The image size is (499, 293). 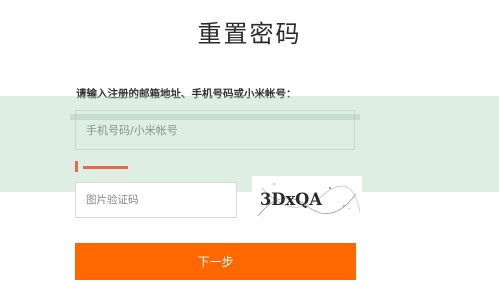 I want to click on instruction-text: 请输入注册的邮箱地址、手机号码或小米帐号：, so click(x=186, y=94).